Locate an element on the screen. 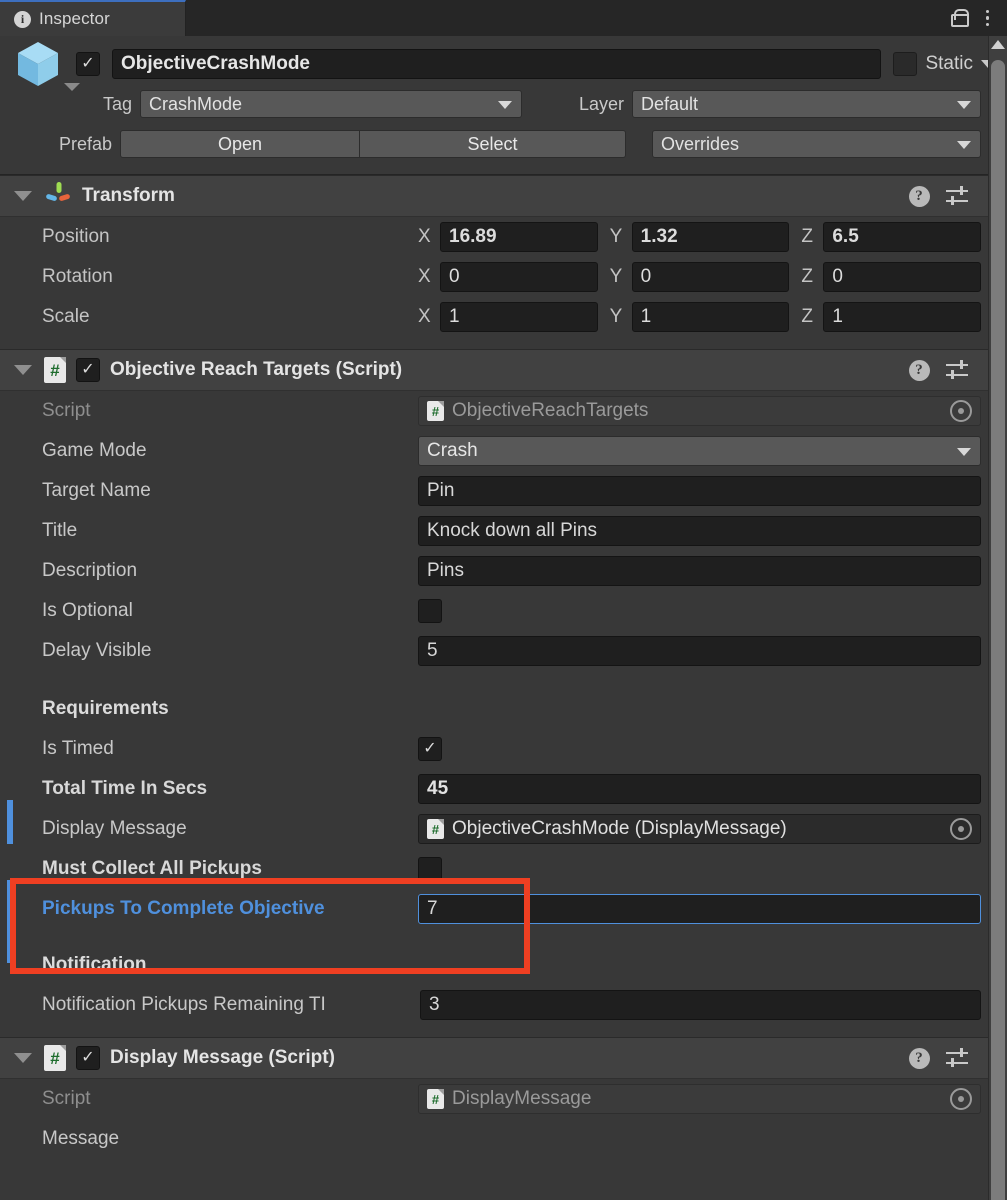  must-collect-checkbox: ✓ is located at coordinates (430, 869).